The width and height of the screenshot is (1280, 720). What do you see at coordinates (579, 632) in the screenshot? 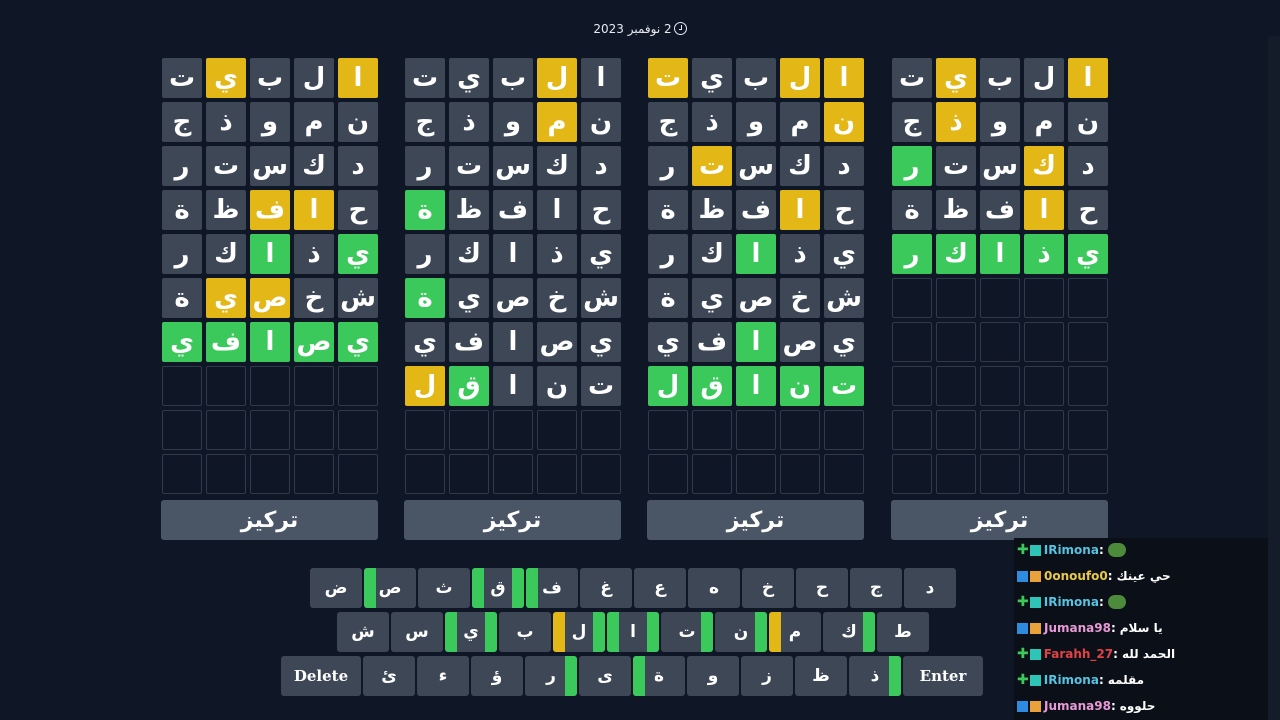
I see `key-letter: ل` at bounding box center [579, 632].